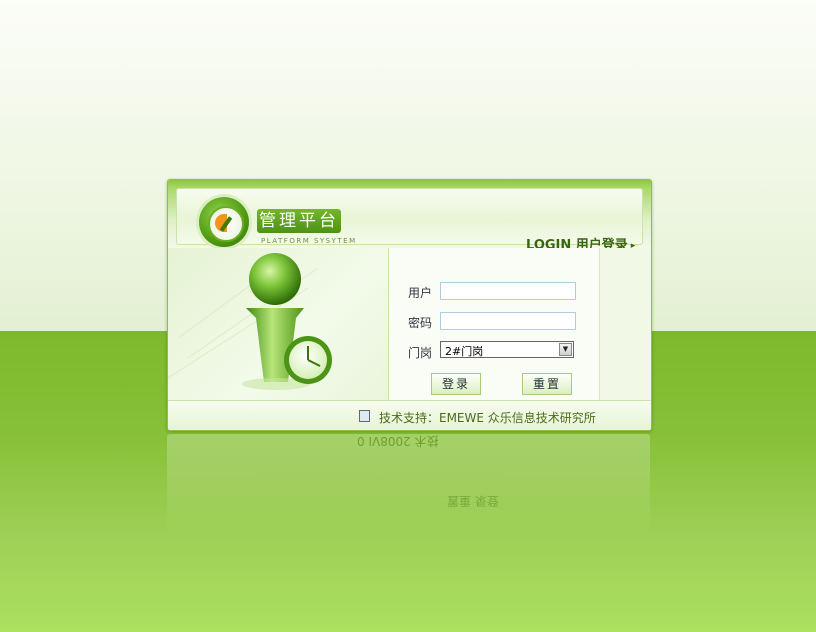 This screenshot has width=816, height=632. I want to click on right-decoration, so click(625, 324).